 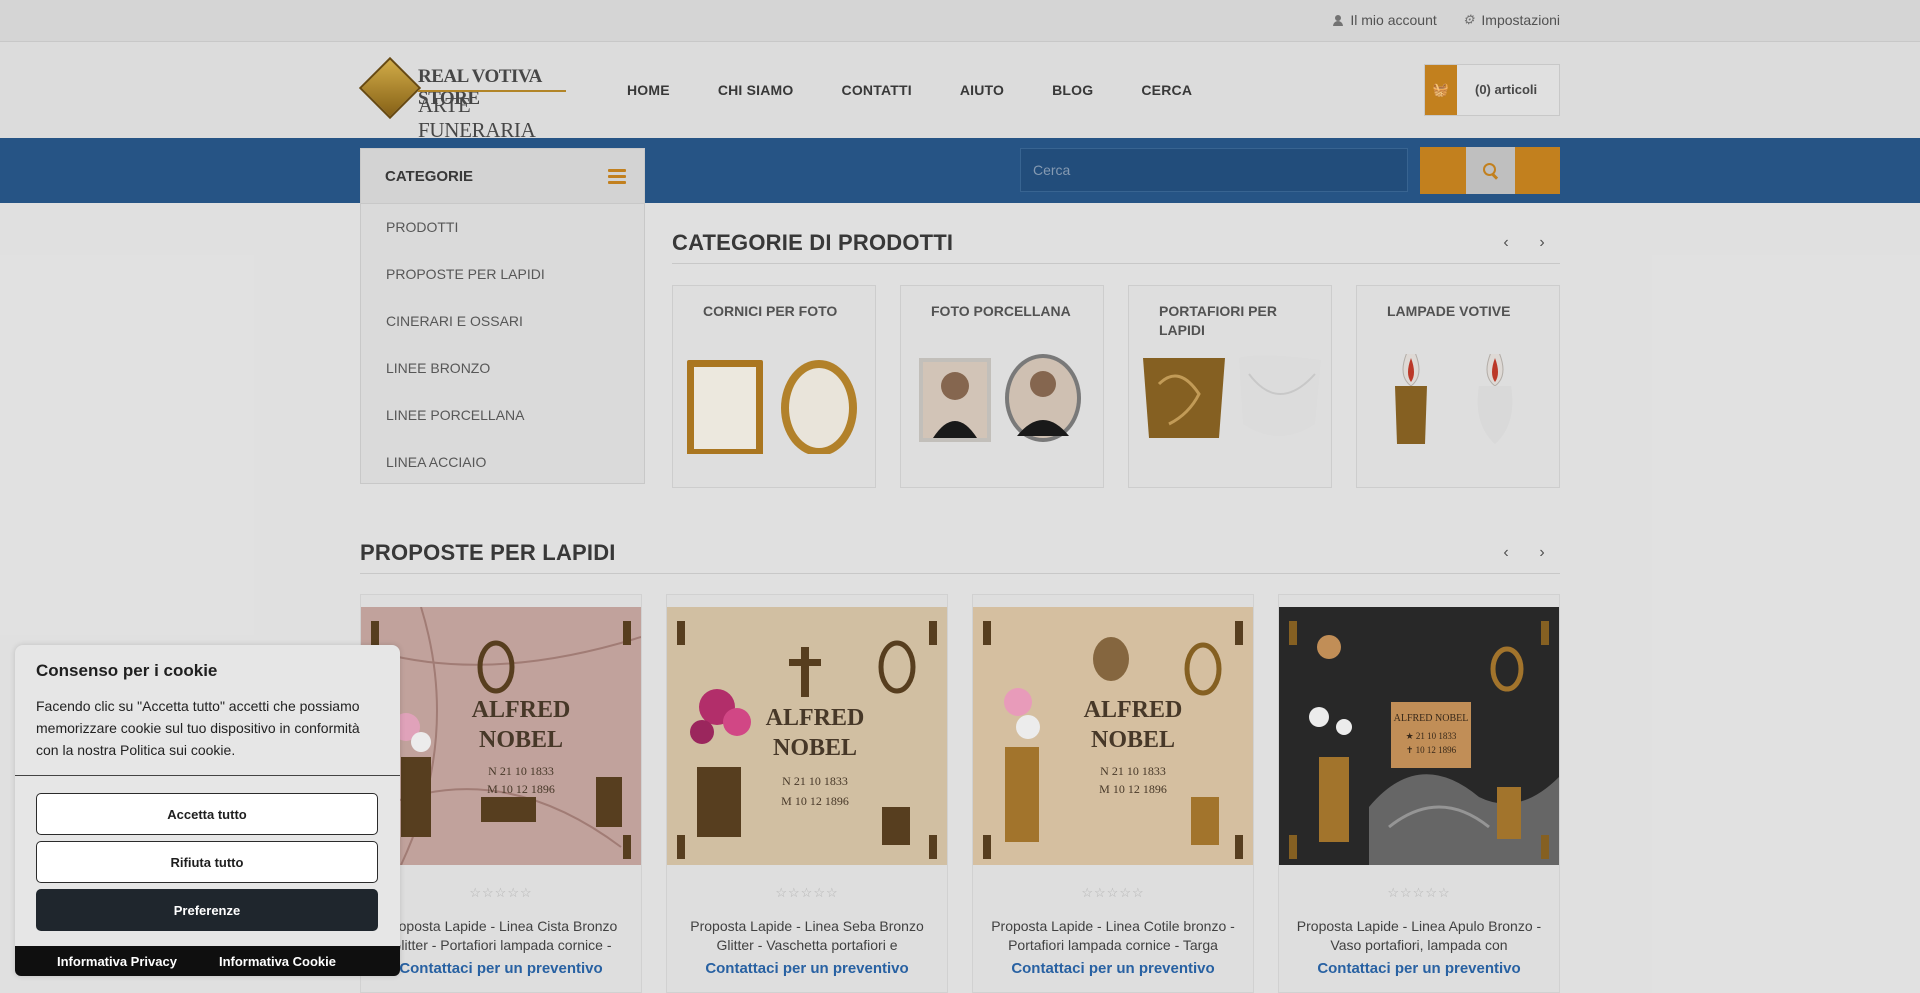 I want to click on cookie-policy-link: Informativa Cookie, so click(x=277, y=961).